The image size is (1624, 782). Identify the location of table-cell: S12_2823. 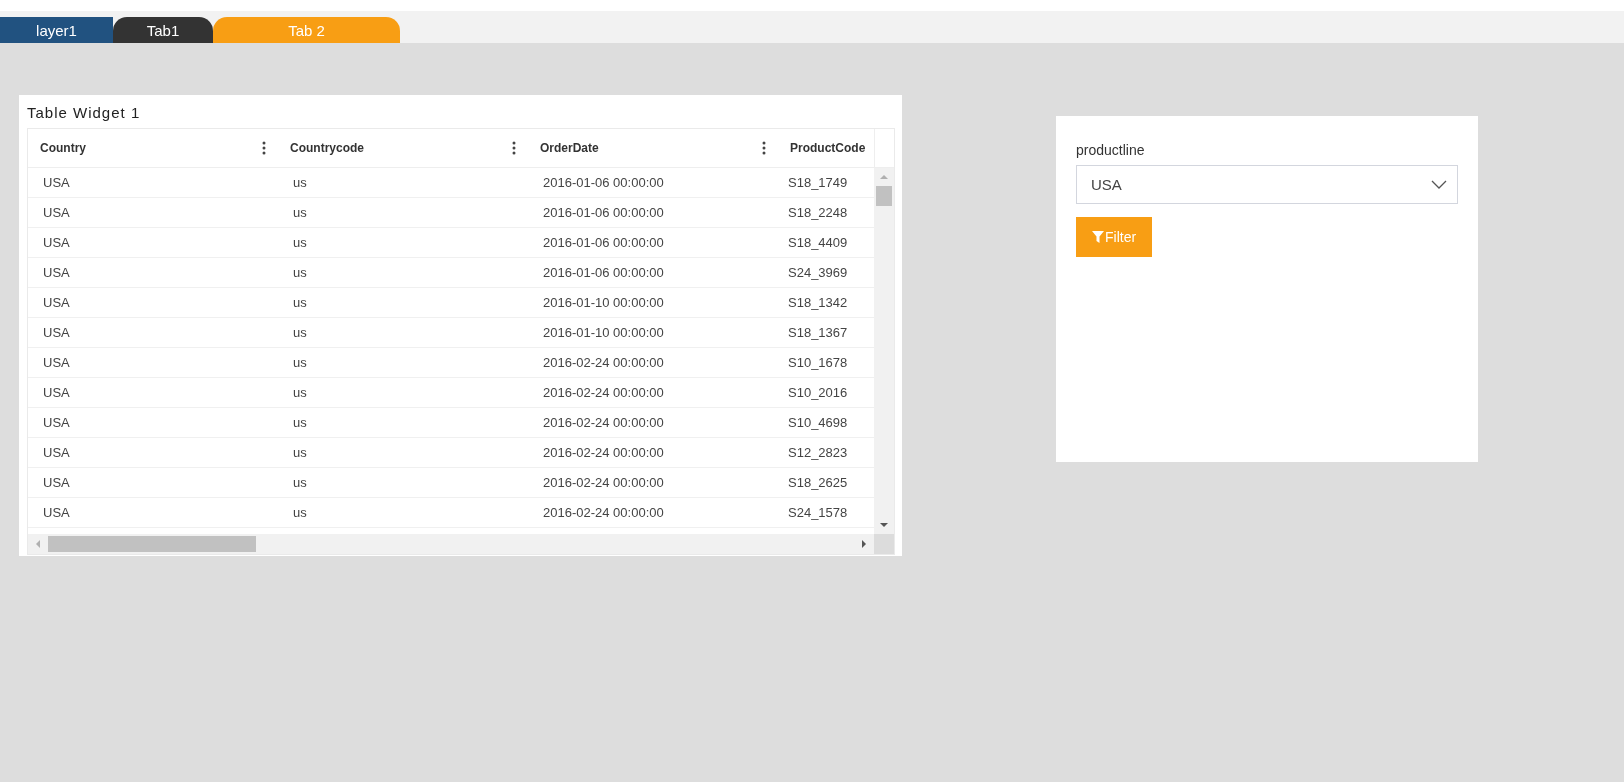
(818, 452).